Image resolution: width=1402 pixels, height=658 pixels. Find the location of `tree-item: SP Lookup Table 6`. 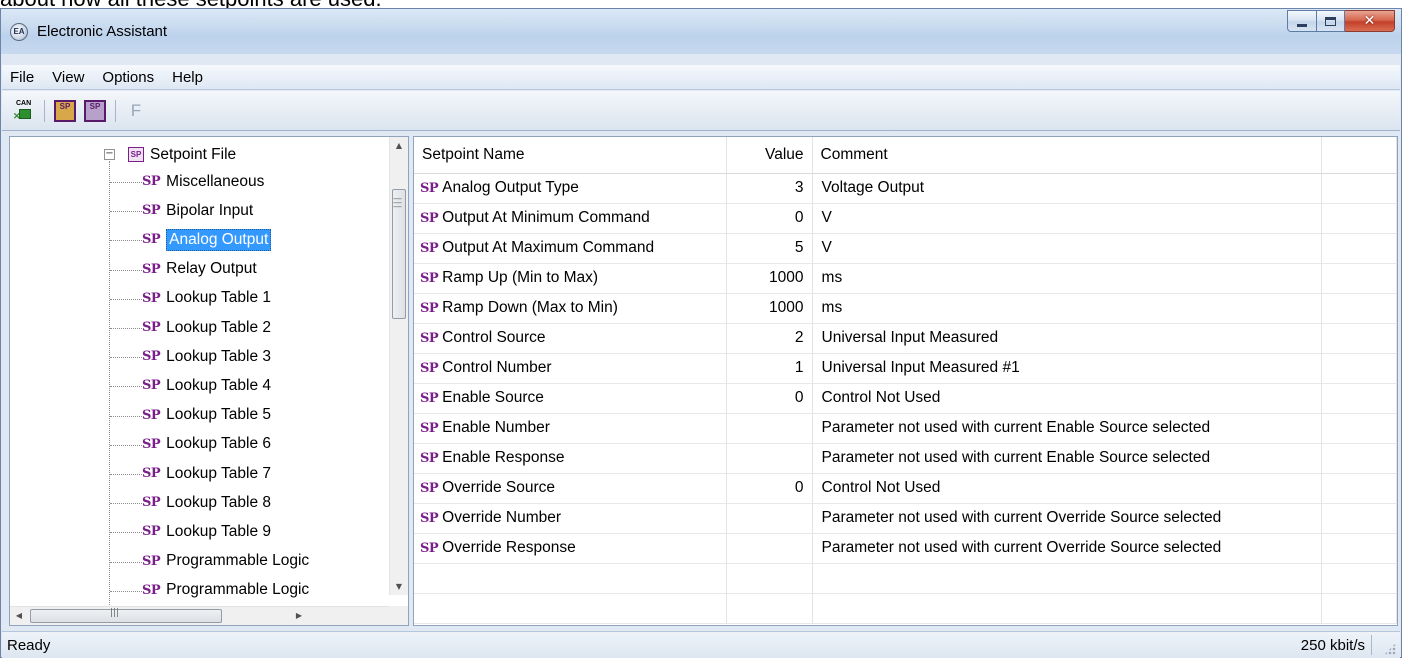

tree-item: SP Lookup Table 6 is located at coordinates (206, 444).